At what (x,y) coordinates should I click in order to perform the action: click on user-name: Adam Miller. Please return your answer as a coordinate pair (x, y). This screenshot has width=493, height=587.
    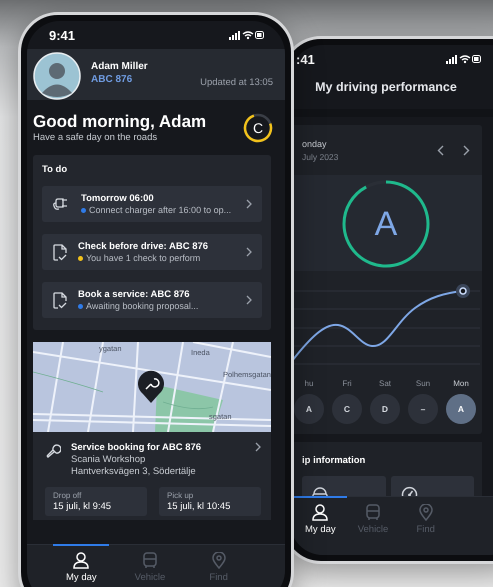
    Looking at the image, I should click on (119, 66).